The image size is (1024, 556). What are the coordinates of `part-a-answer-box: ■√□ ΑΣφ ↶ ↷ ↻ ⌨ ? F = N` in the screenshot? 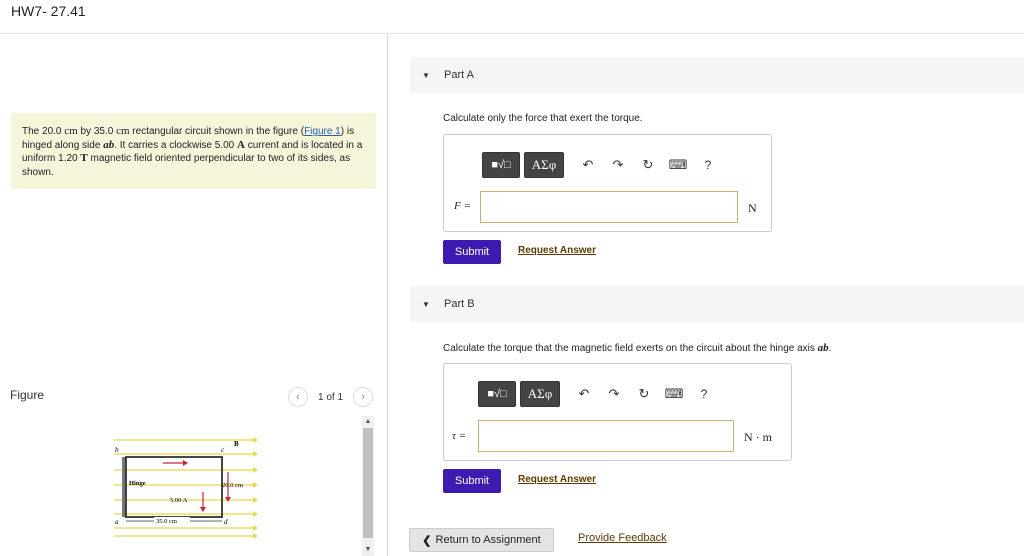 It's located at (607, 183).